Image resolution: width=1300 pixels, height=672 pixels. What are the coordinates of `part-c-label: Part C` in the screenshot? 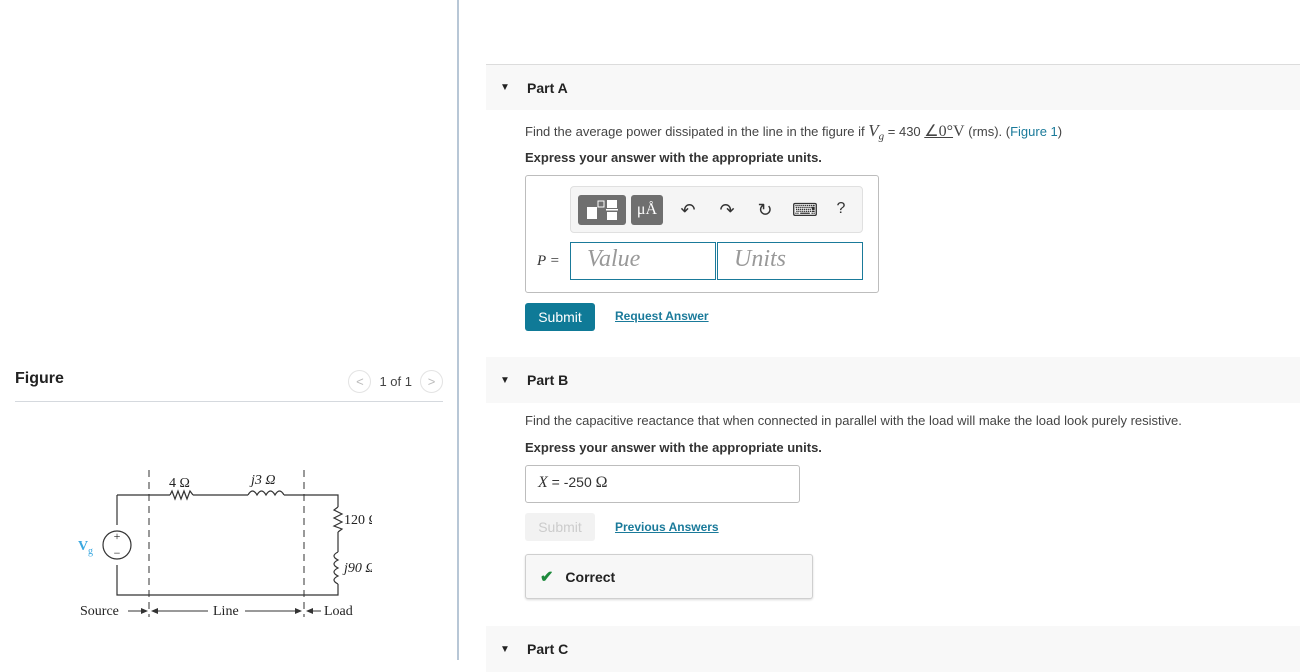 It's located at (548, 649).